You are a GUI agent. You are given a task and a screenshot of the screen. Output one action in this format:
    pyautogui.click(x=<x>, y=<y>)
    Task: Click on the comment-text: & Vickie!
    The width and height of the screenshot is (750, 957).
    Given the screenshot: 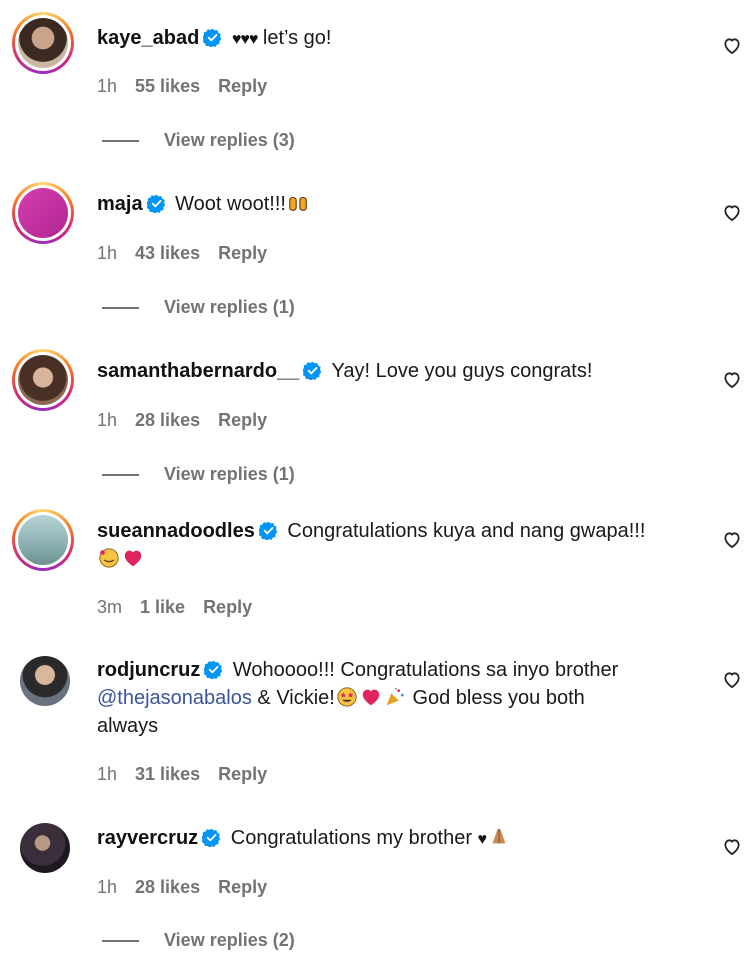 What is the action you would take?
    pyautogui.click(x=296, y=698)
    